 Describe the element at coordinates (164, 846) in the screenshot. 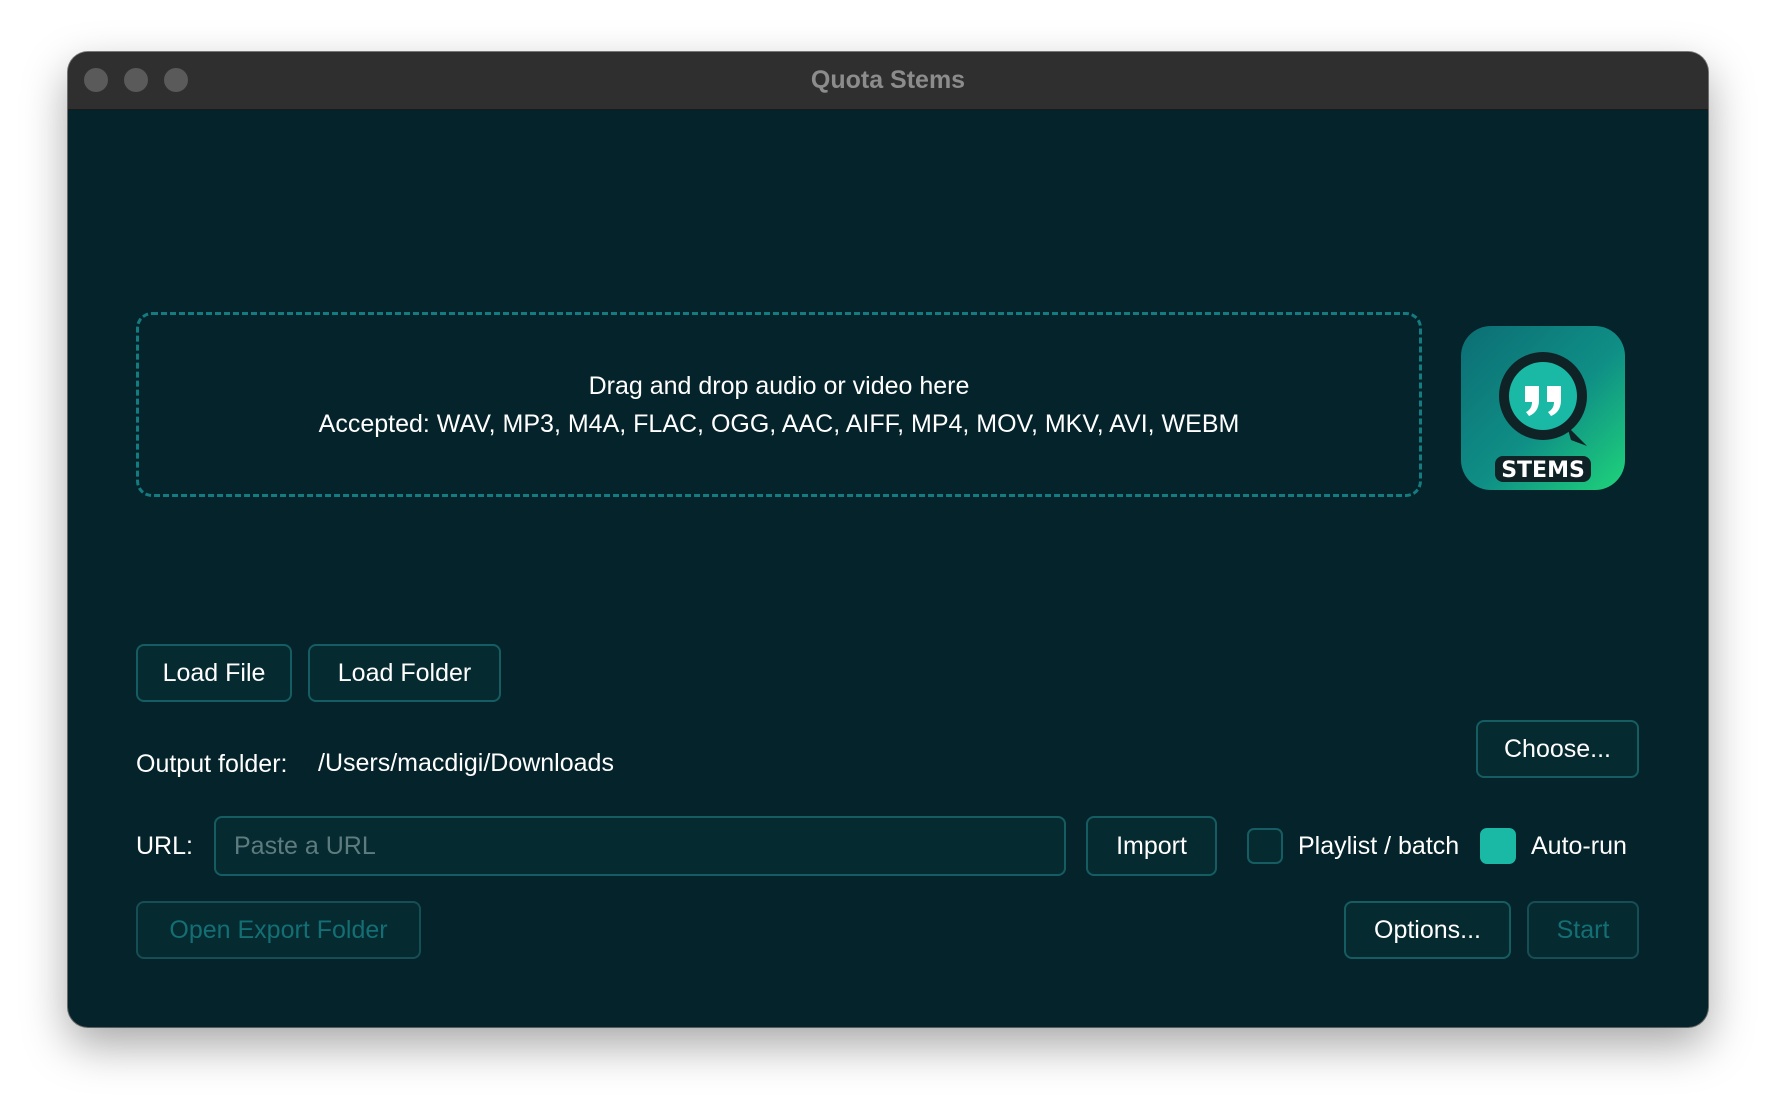

I see `url-label: URL:` at that location.